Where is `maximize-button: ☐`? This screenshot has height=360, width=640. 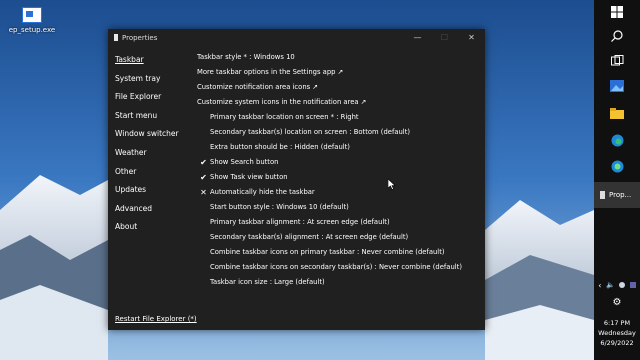 maximize-button: ☐ is located at coordinates (444, 37).